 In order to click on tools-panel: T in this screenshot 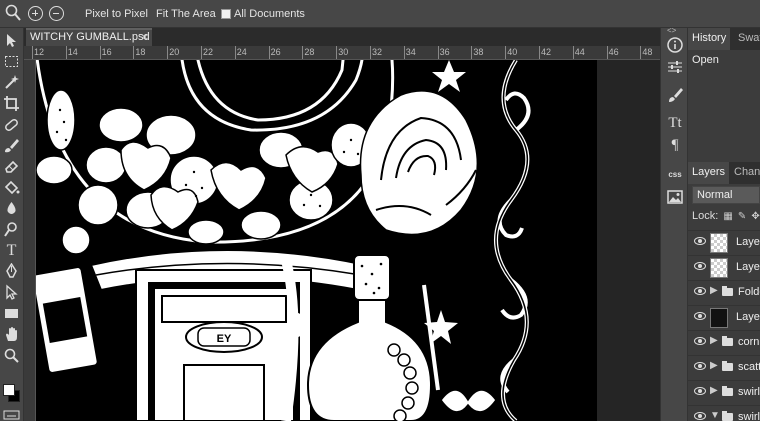, I will do `click(12, 224)`.